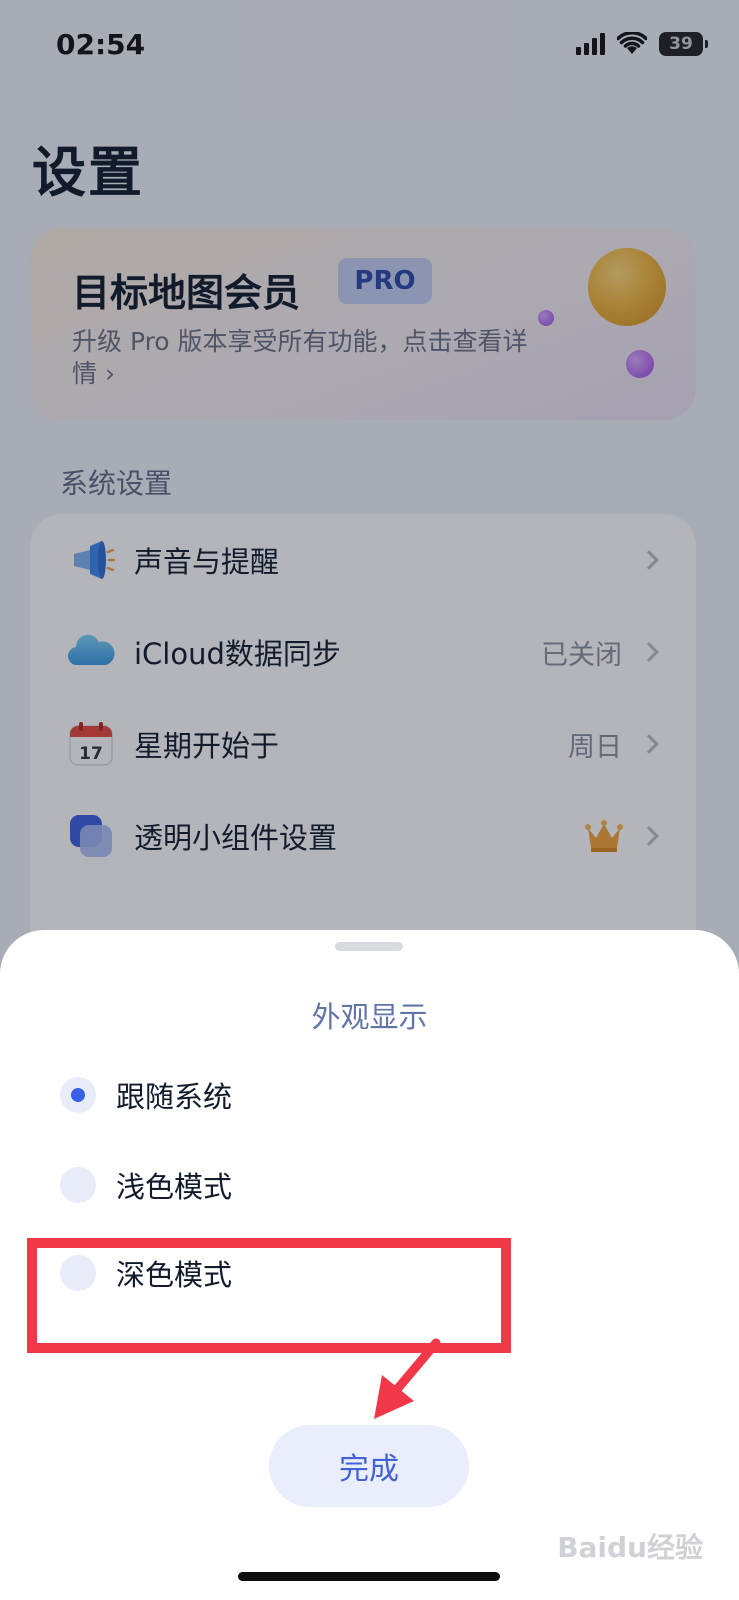 The height and width of the screenshot is (1600, 739). Describe the element at coordinates (407, 1378) in the screenshot. I see `annotation-arrow-icon` at that location.